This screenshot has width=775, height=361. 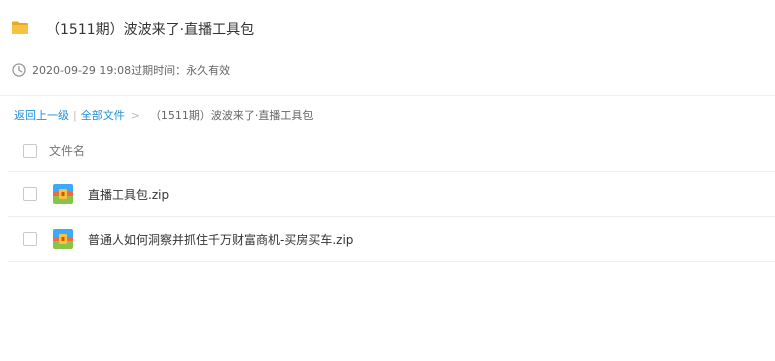 I want to click on select-all-checkbox, so click(x=30, y=150).